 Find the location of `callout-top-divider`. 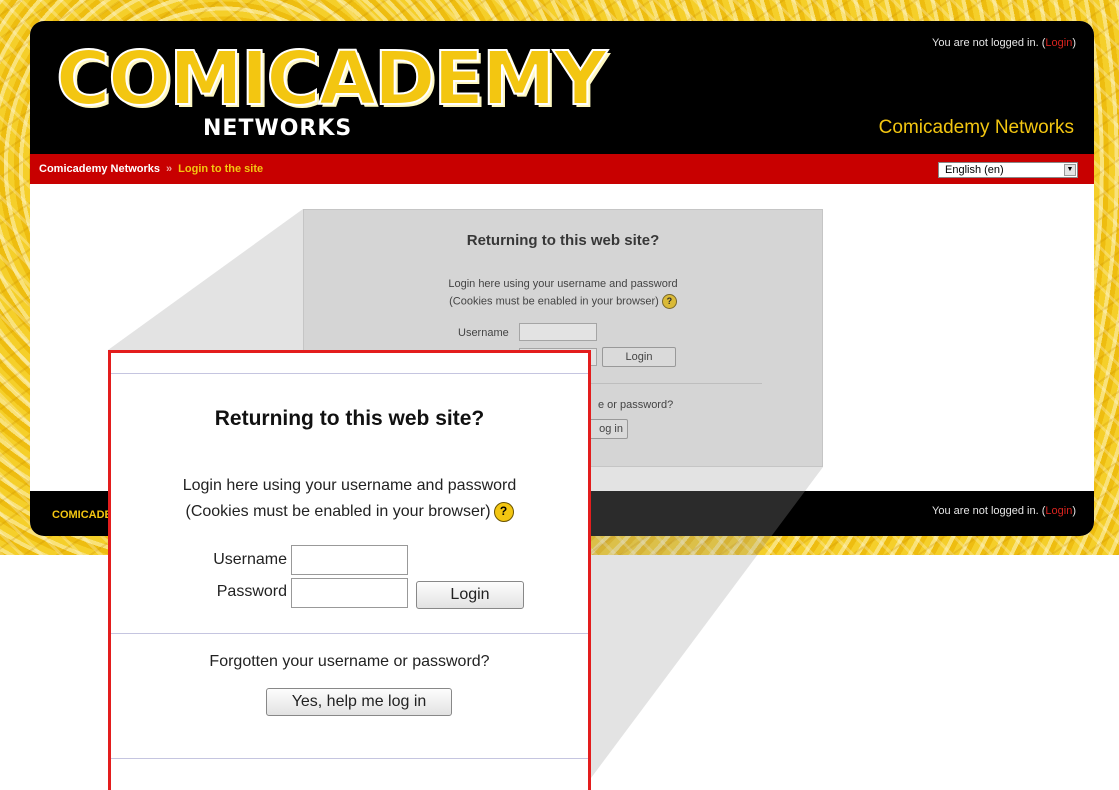

callout-top-divider is located at coordinates (349, 373).